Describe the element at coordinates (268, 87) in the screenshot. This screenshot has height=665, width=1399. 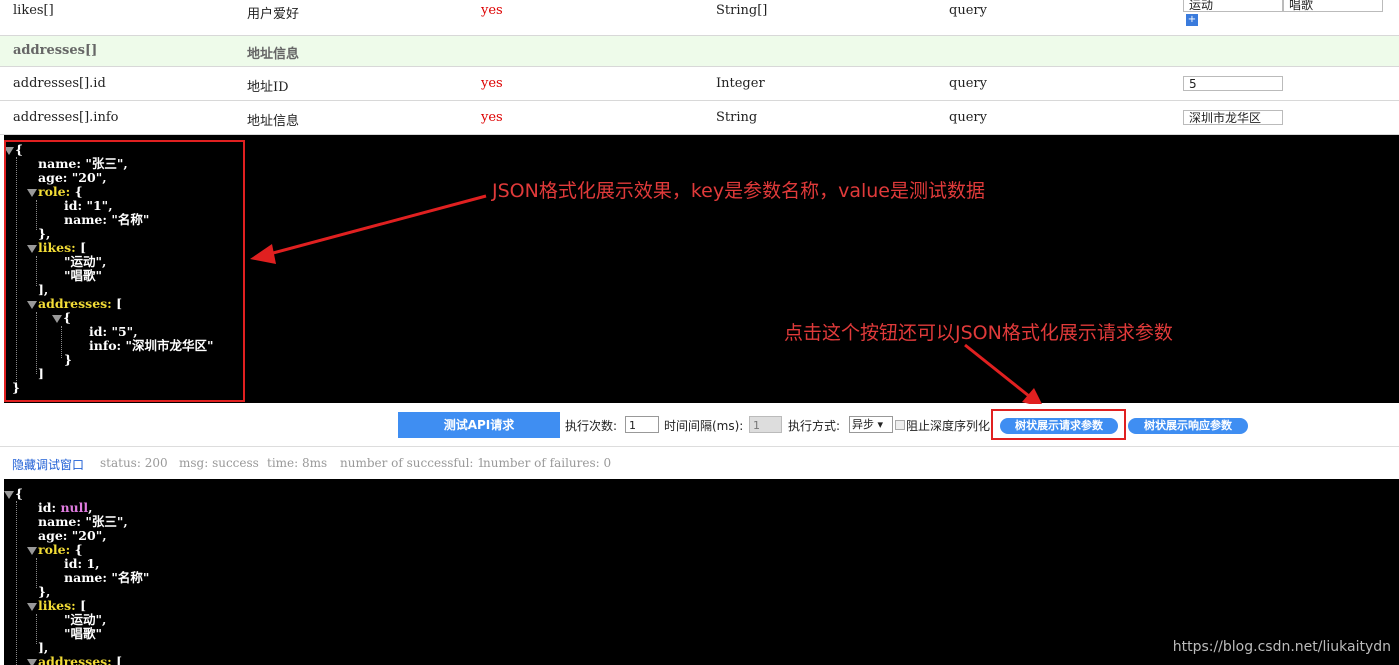
I see `param-desc: 地址ID` at that location.